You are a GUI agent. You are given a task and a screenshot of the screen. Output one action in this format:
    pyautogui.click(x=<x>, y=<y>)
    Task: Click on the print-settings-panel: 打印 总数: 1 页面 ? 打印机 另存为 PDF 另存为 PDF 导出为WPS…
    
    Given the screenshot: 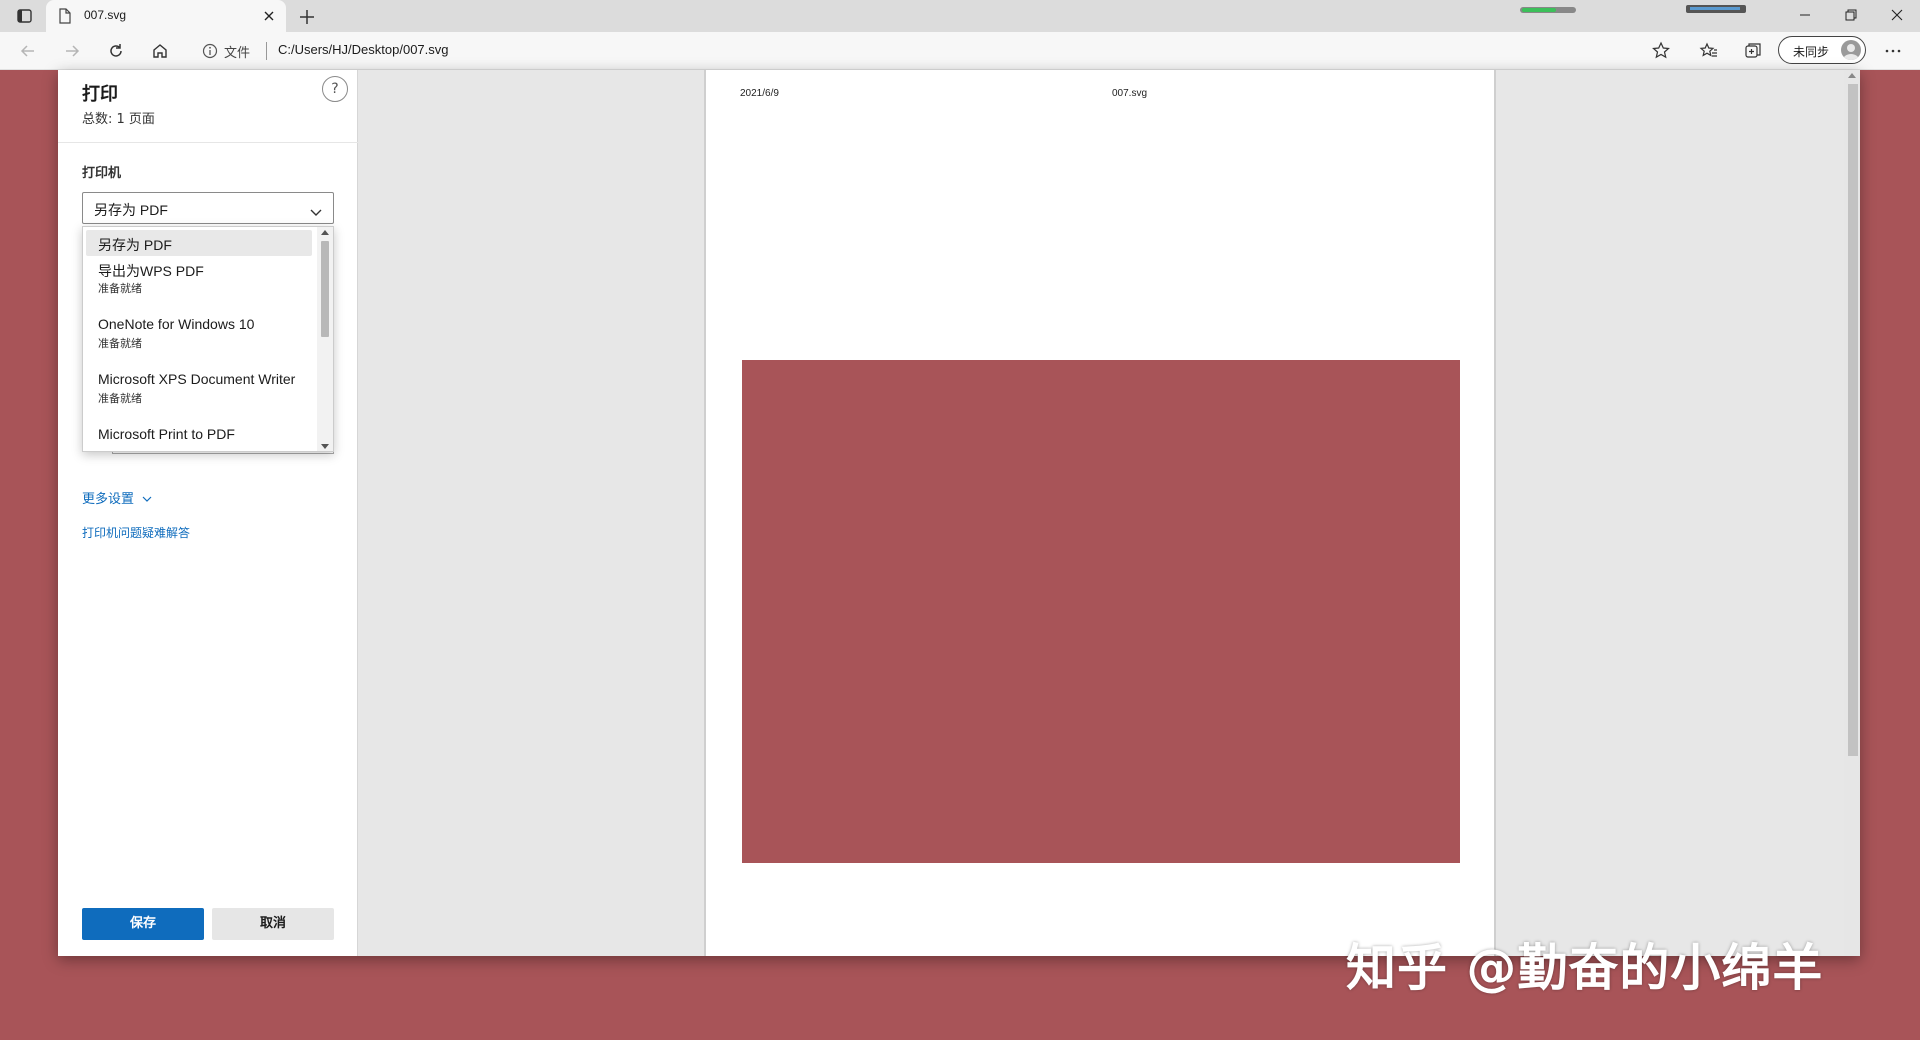 What is the action you would take?
    pyautogui.click(x=208, y=513)
    